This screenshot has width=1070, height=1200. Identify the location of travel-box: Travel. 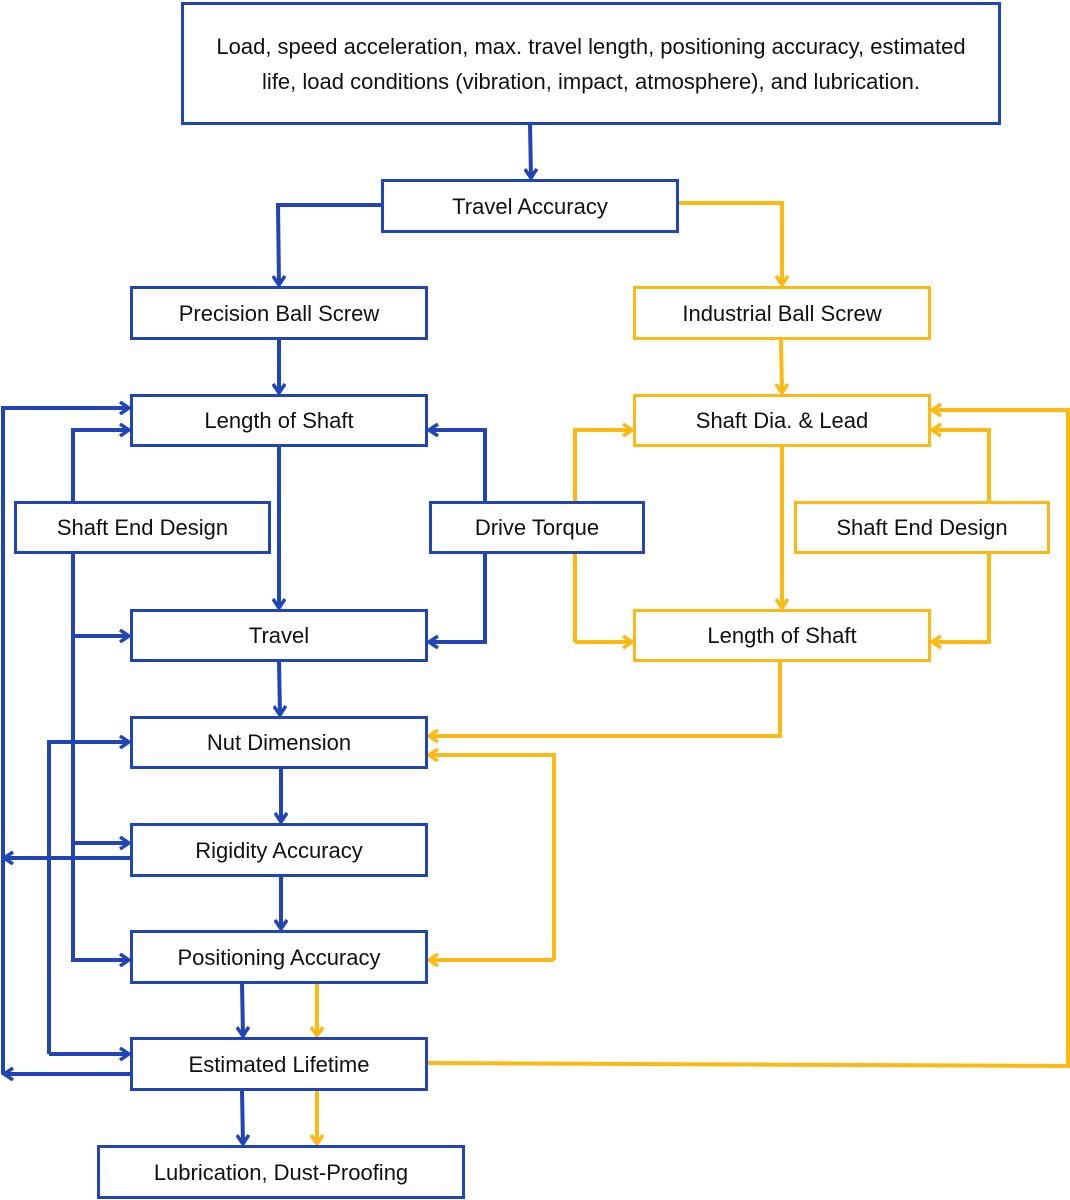
(279, 635).